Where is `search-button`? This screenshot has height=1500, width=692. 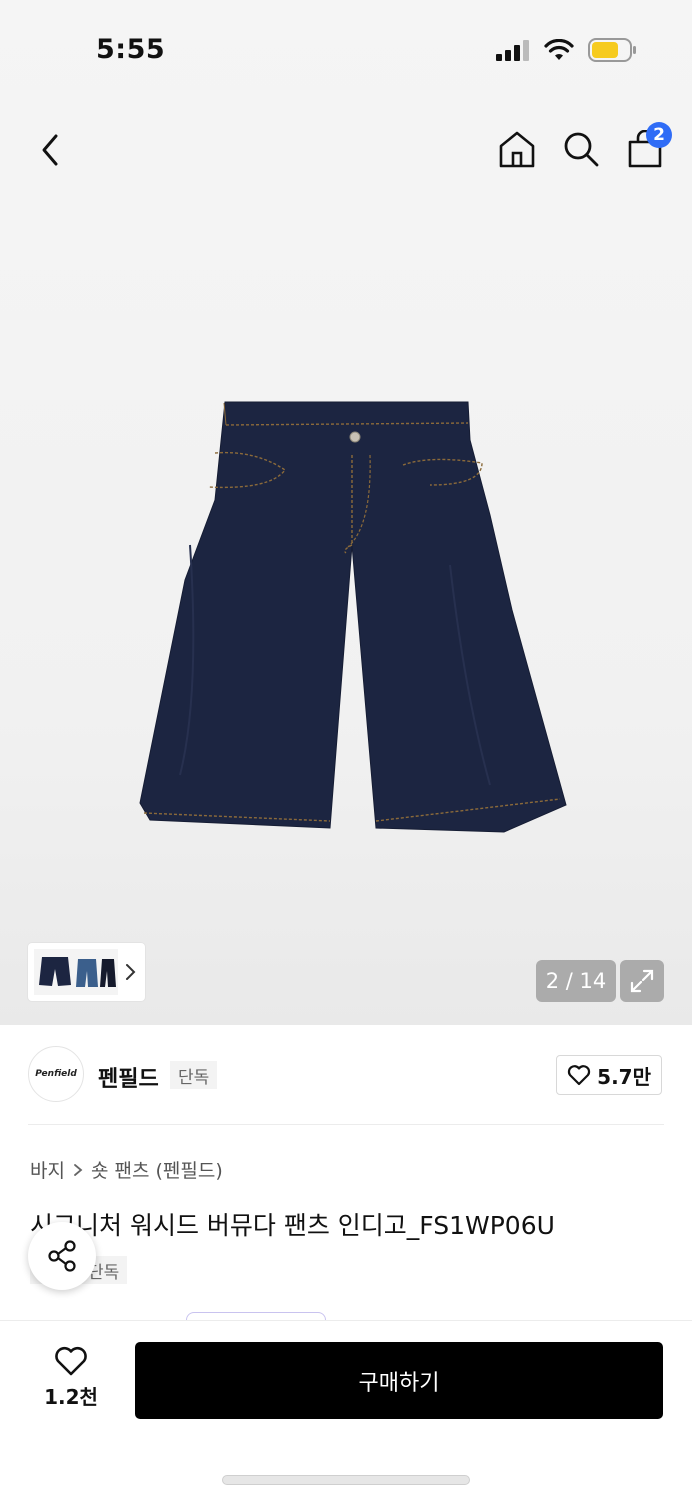 search-button is located at coordinates (581, 149).